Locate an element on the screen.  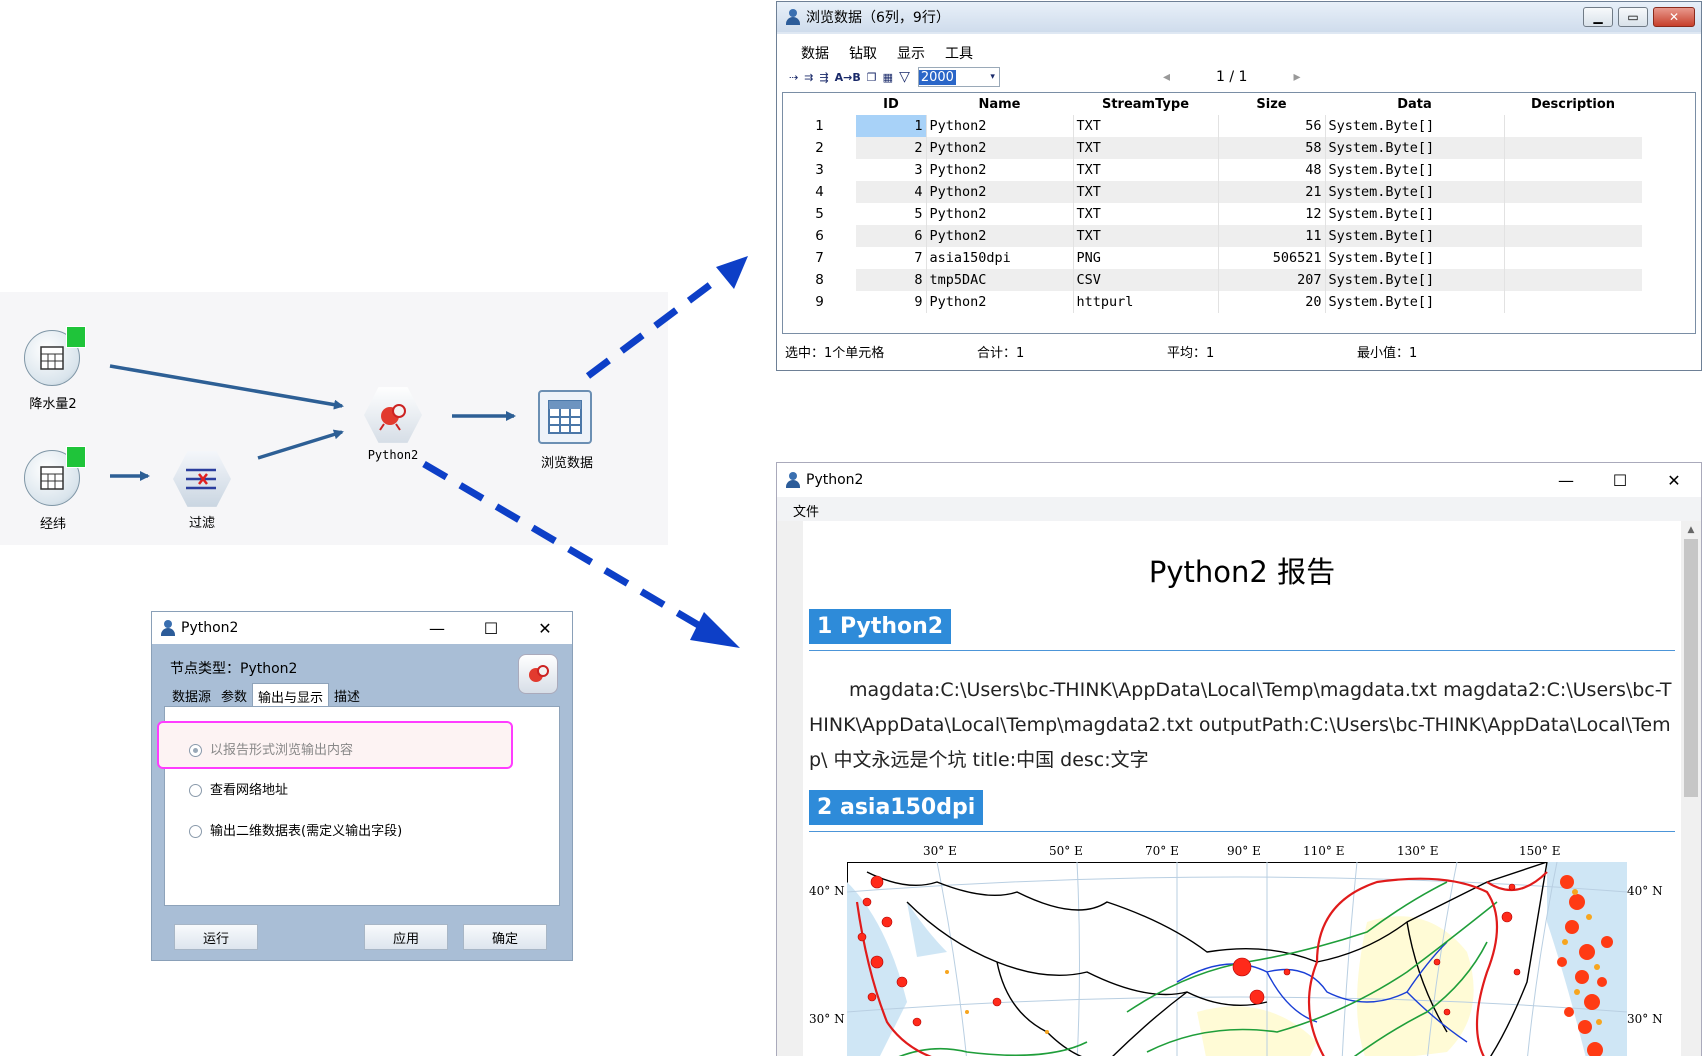
vertical-scrollbar: ▲ is located at coordinates (1691, 788).